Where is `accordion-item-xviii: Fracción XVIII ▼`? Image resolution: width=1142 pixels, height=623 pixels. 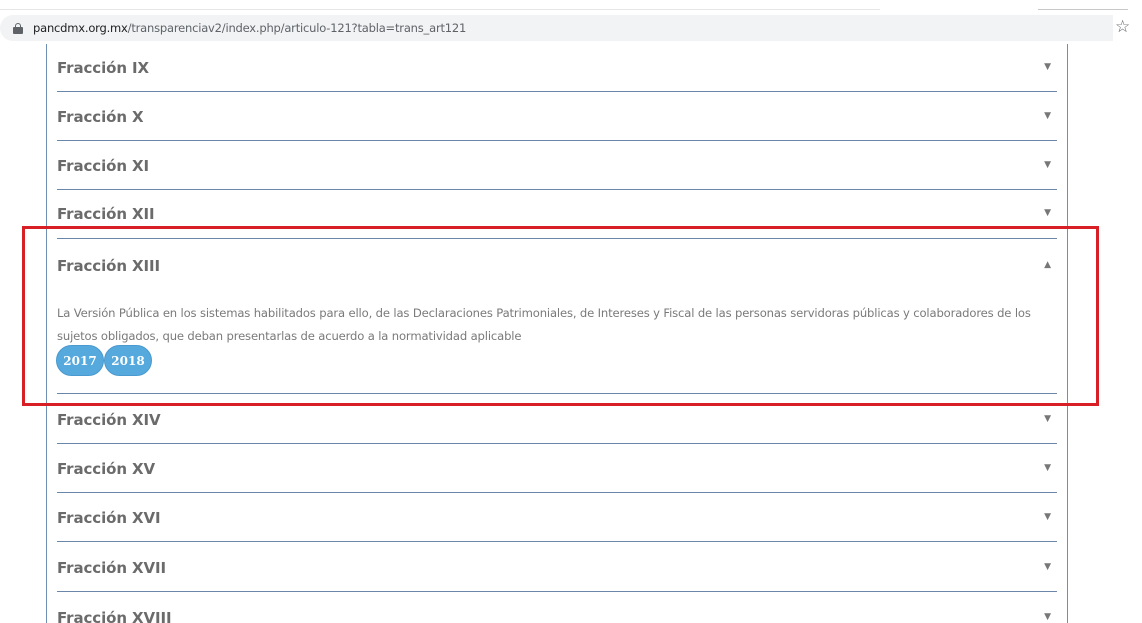
accordion-item-xviii: Fracción XVIII ▼ is located at coordinates (557, 607).